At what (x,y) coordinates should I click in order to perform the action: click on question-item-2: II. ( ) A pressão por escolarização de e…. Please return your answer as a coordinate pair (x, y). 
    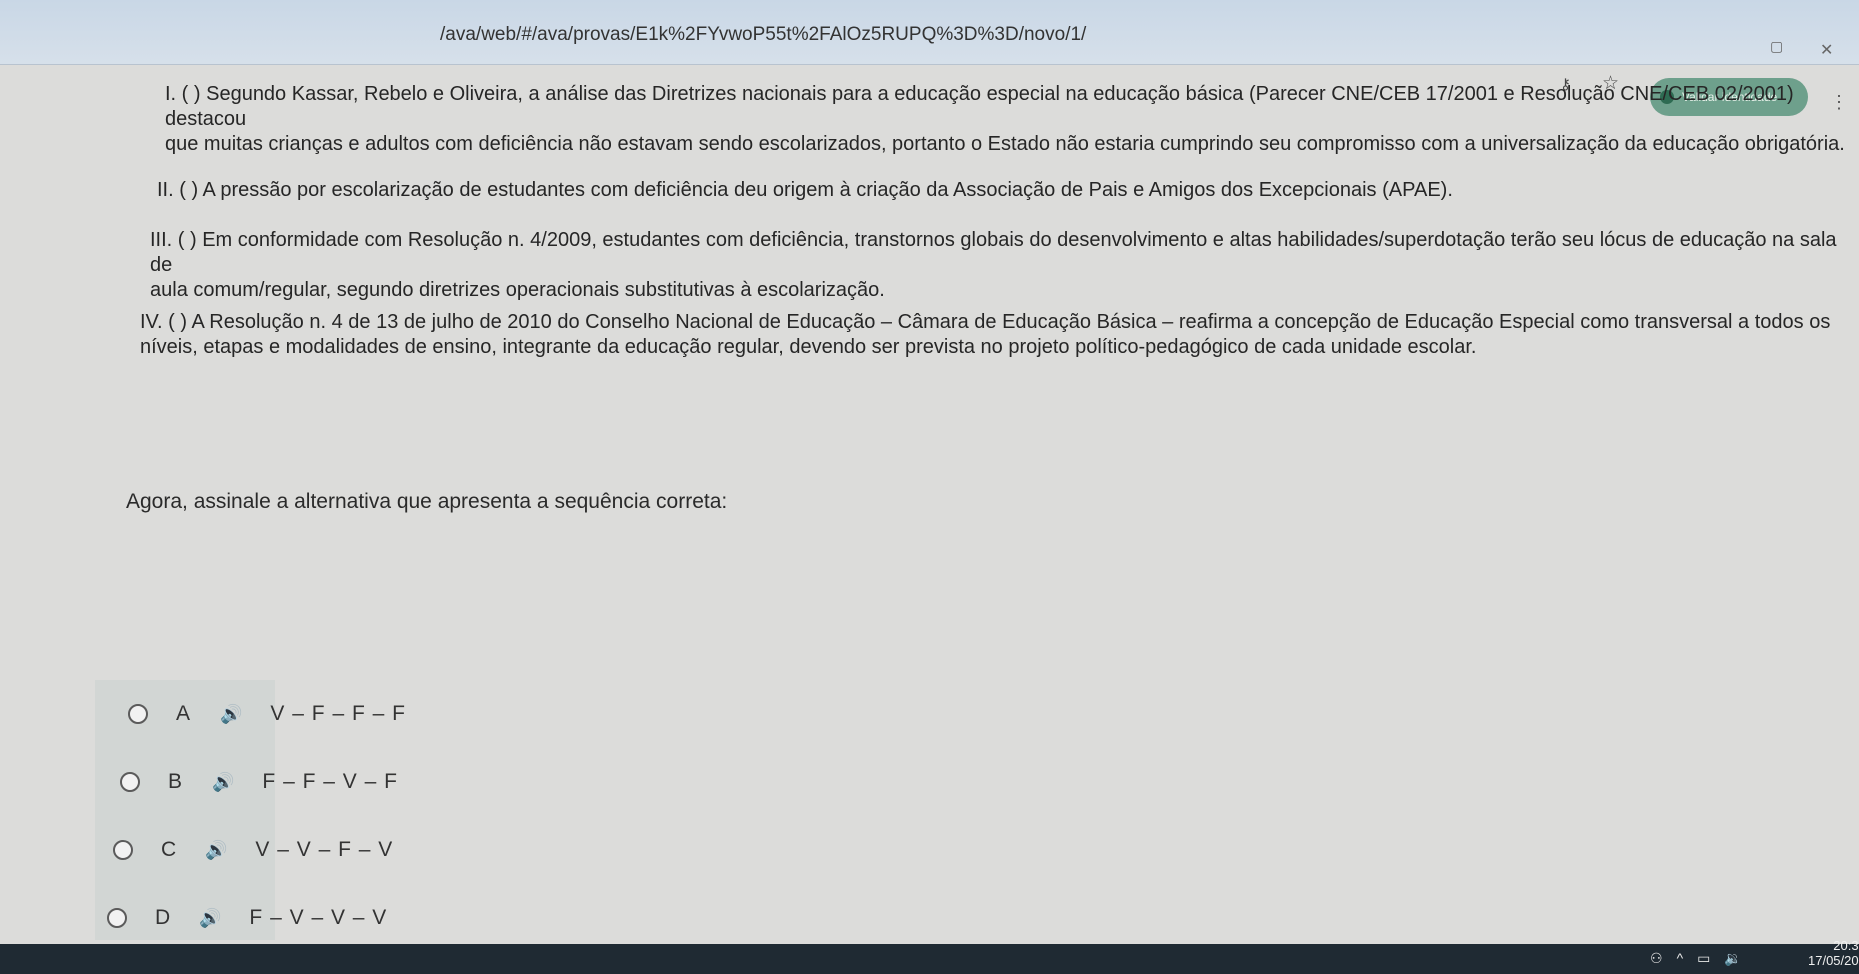
    Looking at the image, I should click on (1002, 190).